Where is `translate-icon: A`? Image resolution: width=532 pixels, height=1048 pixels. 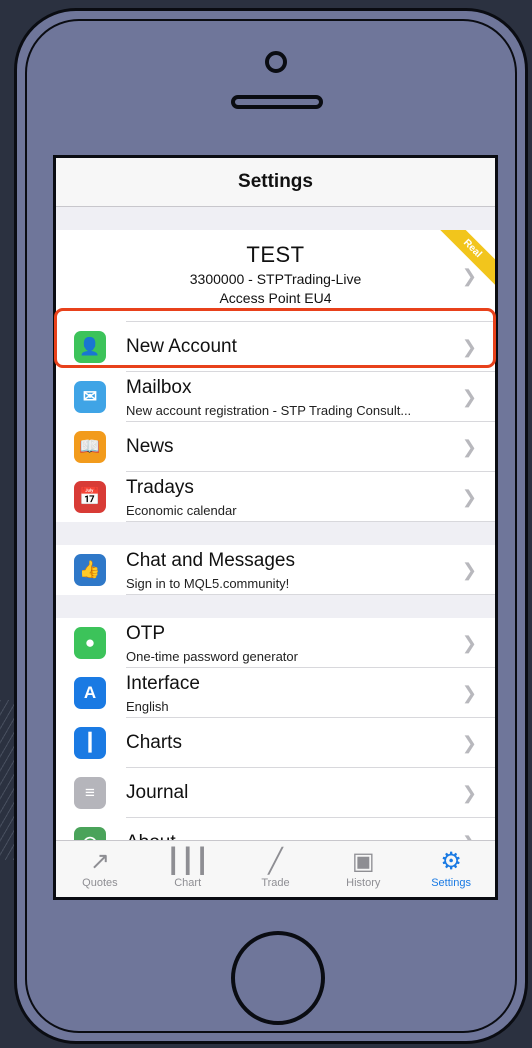 translate-icon: A is located at coordinates (90, 693).